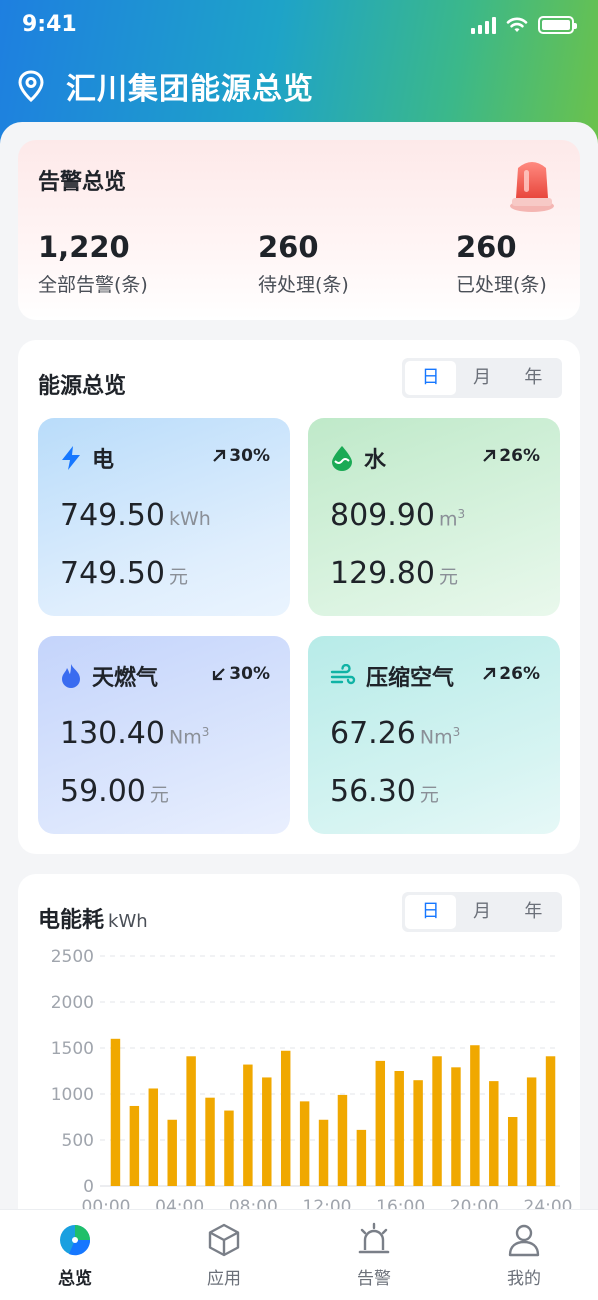 The height and width of the screenshot is (1300, 598). What do you see at coordinates (303, 263) in the screenshot?
I see `stat-pending-alarms: 260 待处理(条)` at bounding box center [303, 263].